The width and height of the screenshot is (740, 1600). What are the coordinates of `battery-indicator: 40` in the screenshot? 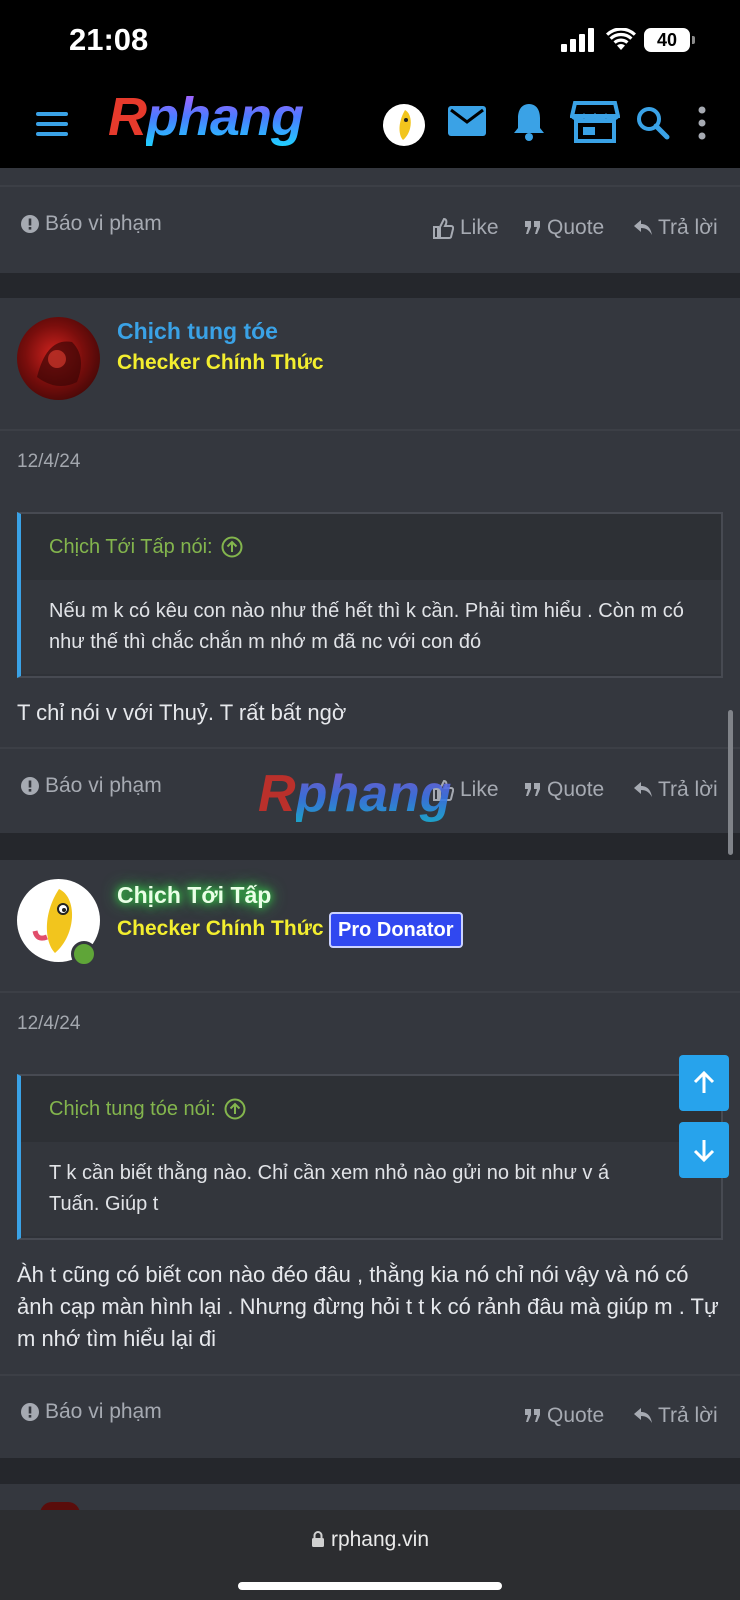 It's located at (669, 40).